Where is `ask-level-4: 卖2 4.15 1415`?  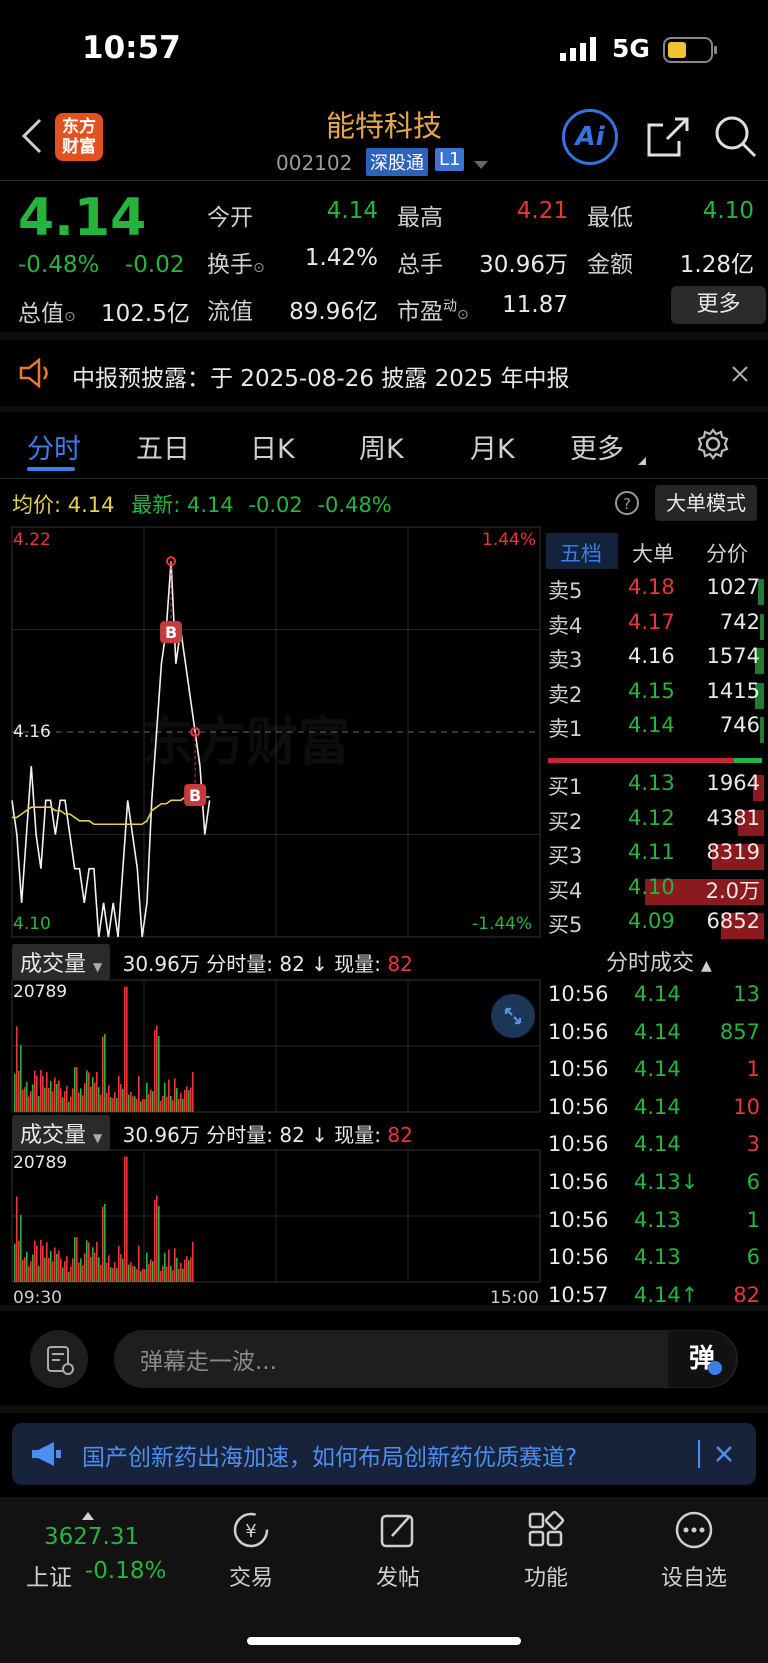 ask-level-4: 卖2 4.15 1415 is located at coordinates (656, 696).